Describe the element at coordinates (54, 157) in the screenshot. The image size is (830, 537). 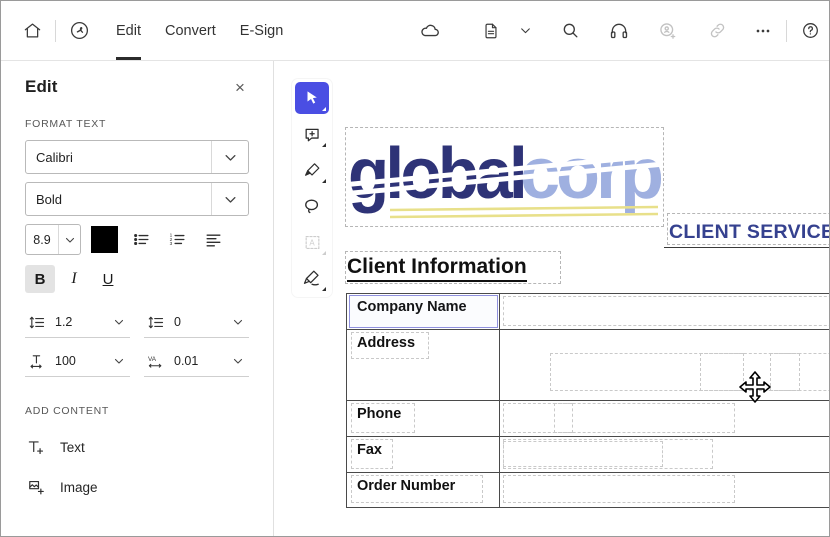
I see `font-family-value: Calibri` at that location.